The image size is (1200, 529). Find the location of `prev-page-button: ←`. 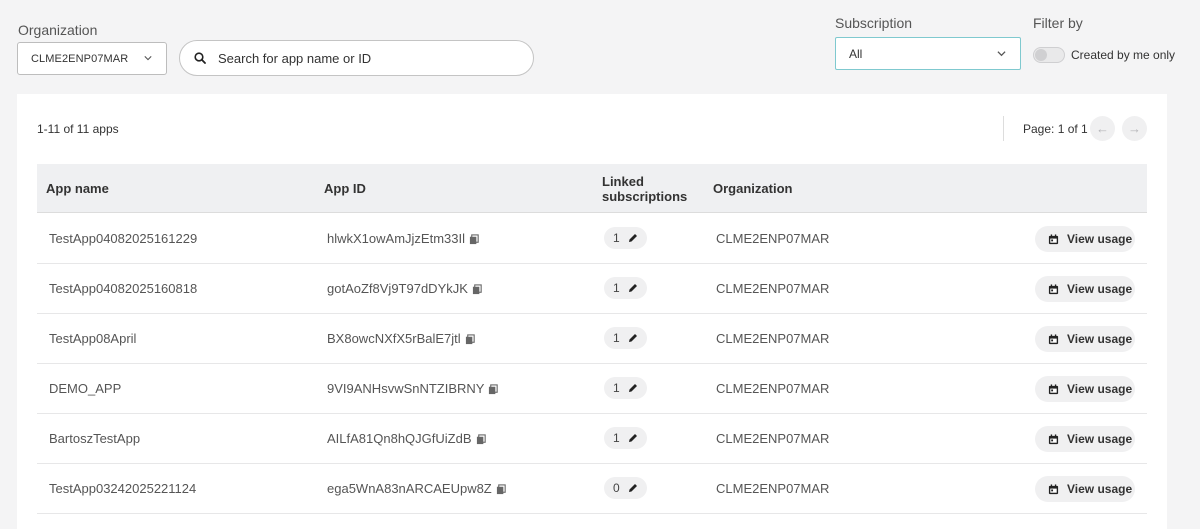

prev-page-button: ← is located at coordinates (1102, 128).